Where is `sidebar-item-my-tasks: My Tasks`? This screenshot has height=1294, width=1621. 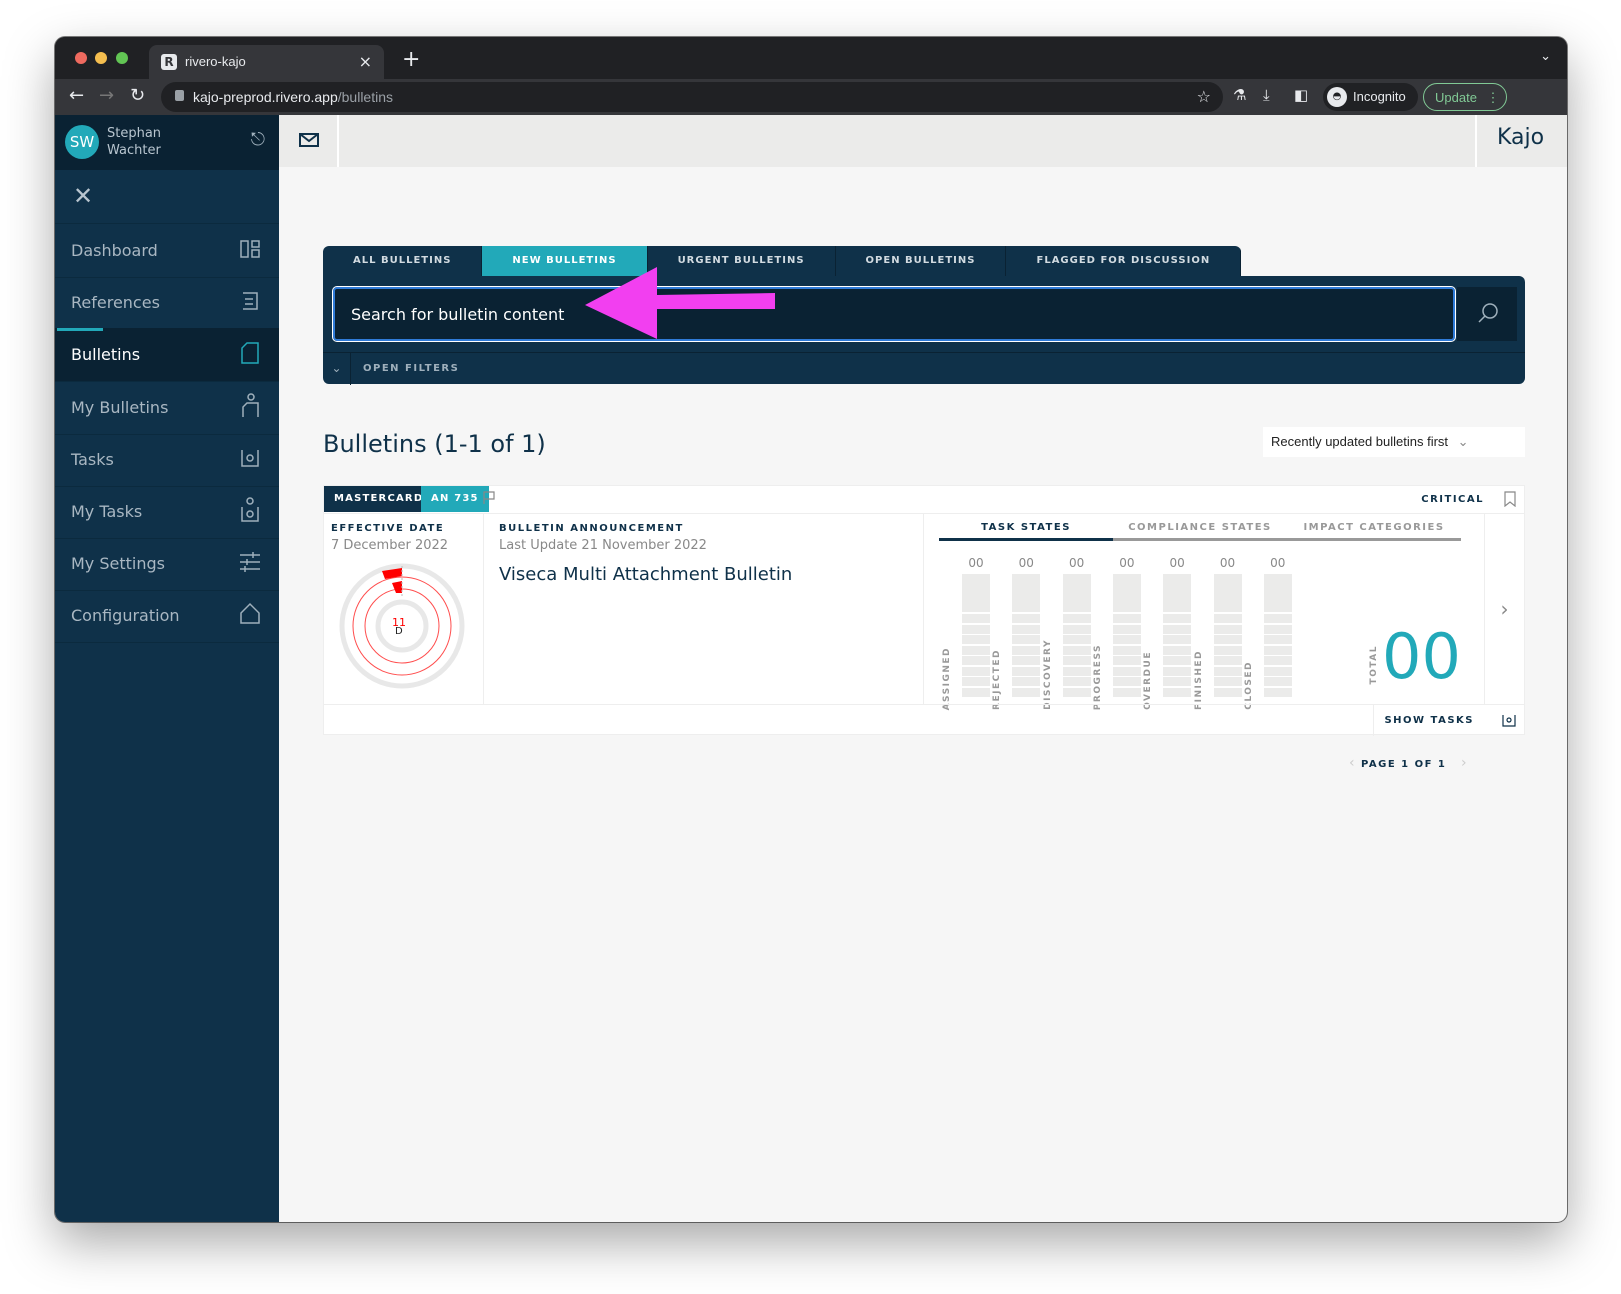
sidebar-item-my-tasks: My Tasks is located at coordinates (167, 512).